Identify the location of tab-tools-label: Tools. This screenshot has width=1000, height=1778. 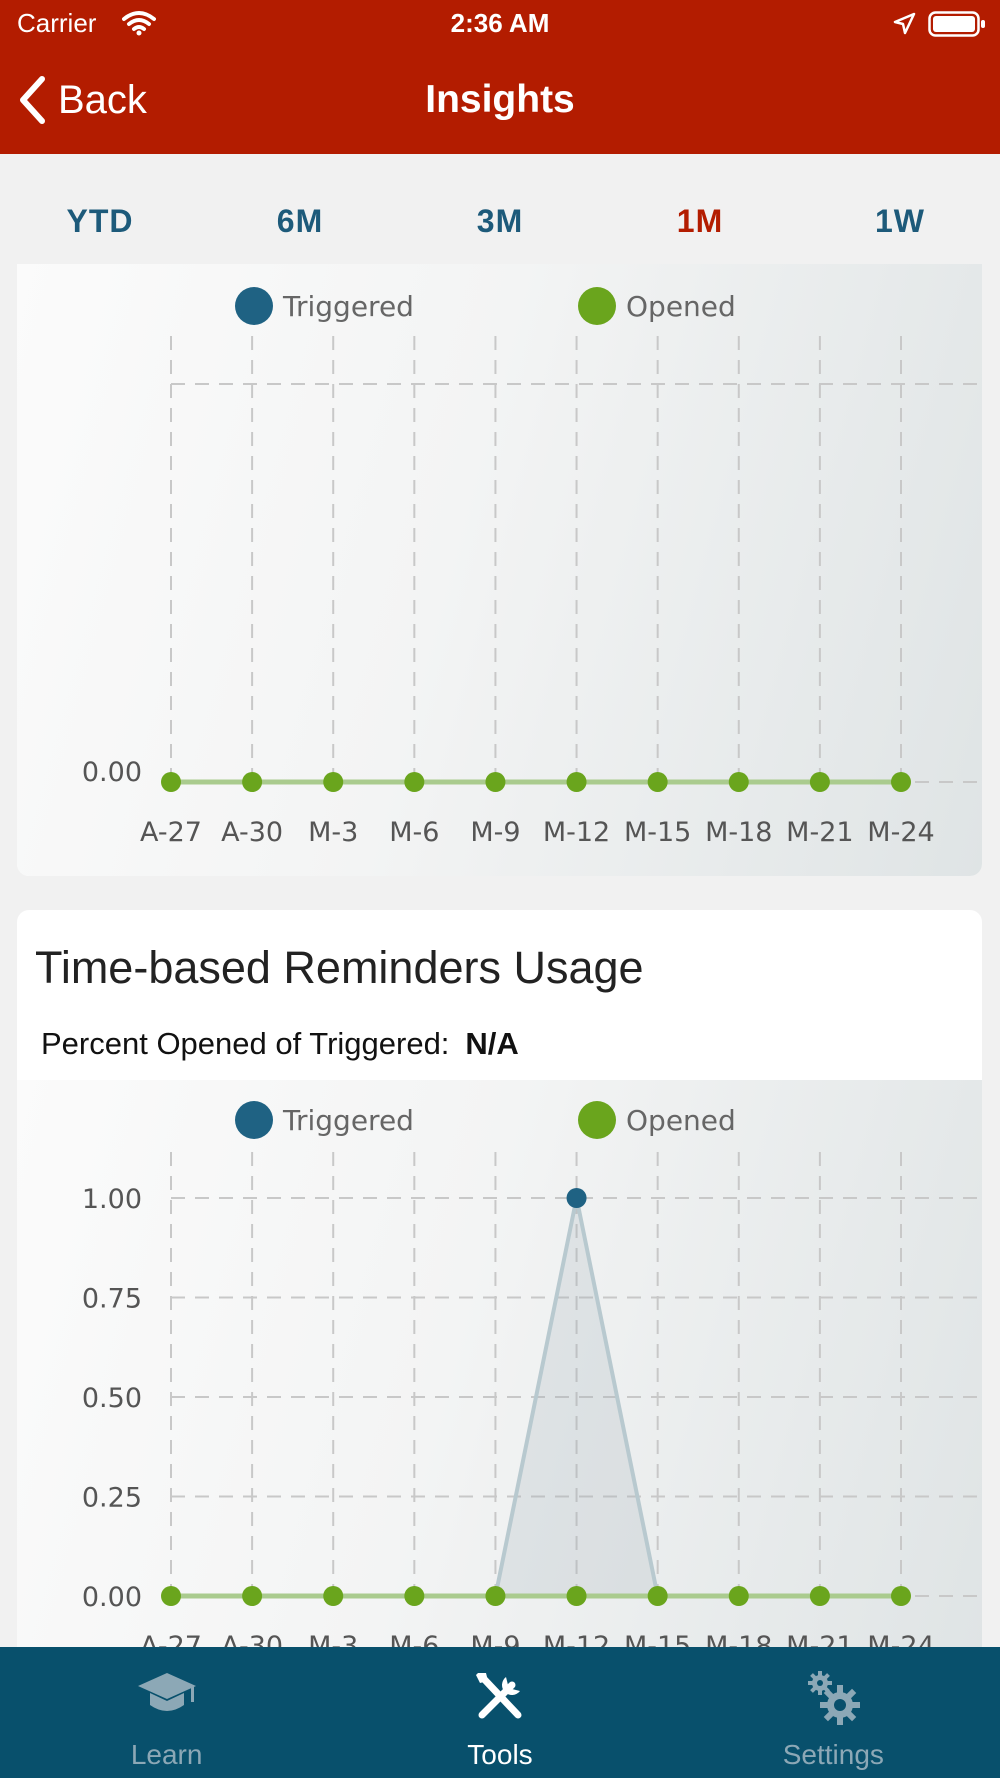
(500, 1754).